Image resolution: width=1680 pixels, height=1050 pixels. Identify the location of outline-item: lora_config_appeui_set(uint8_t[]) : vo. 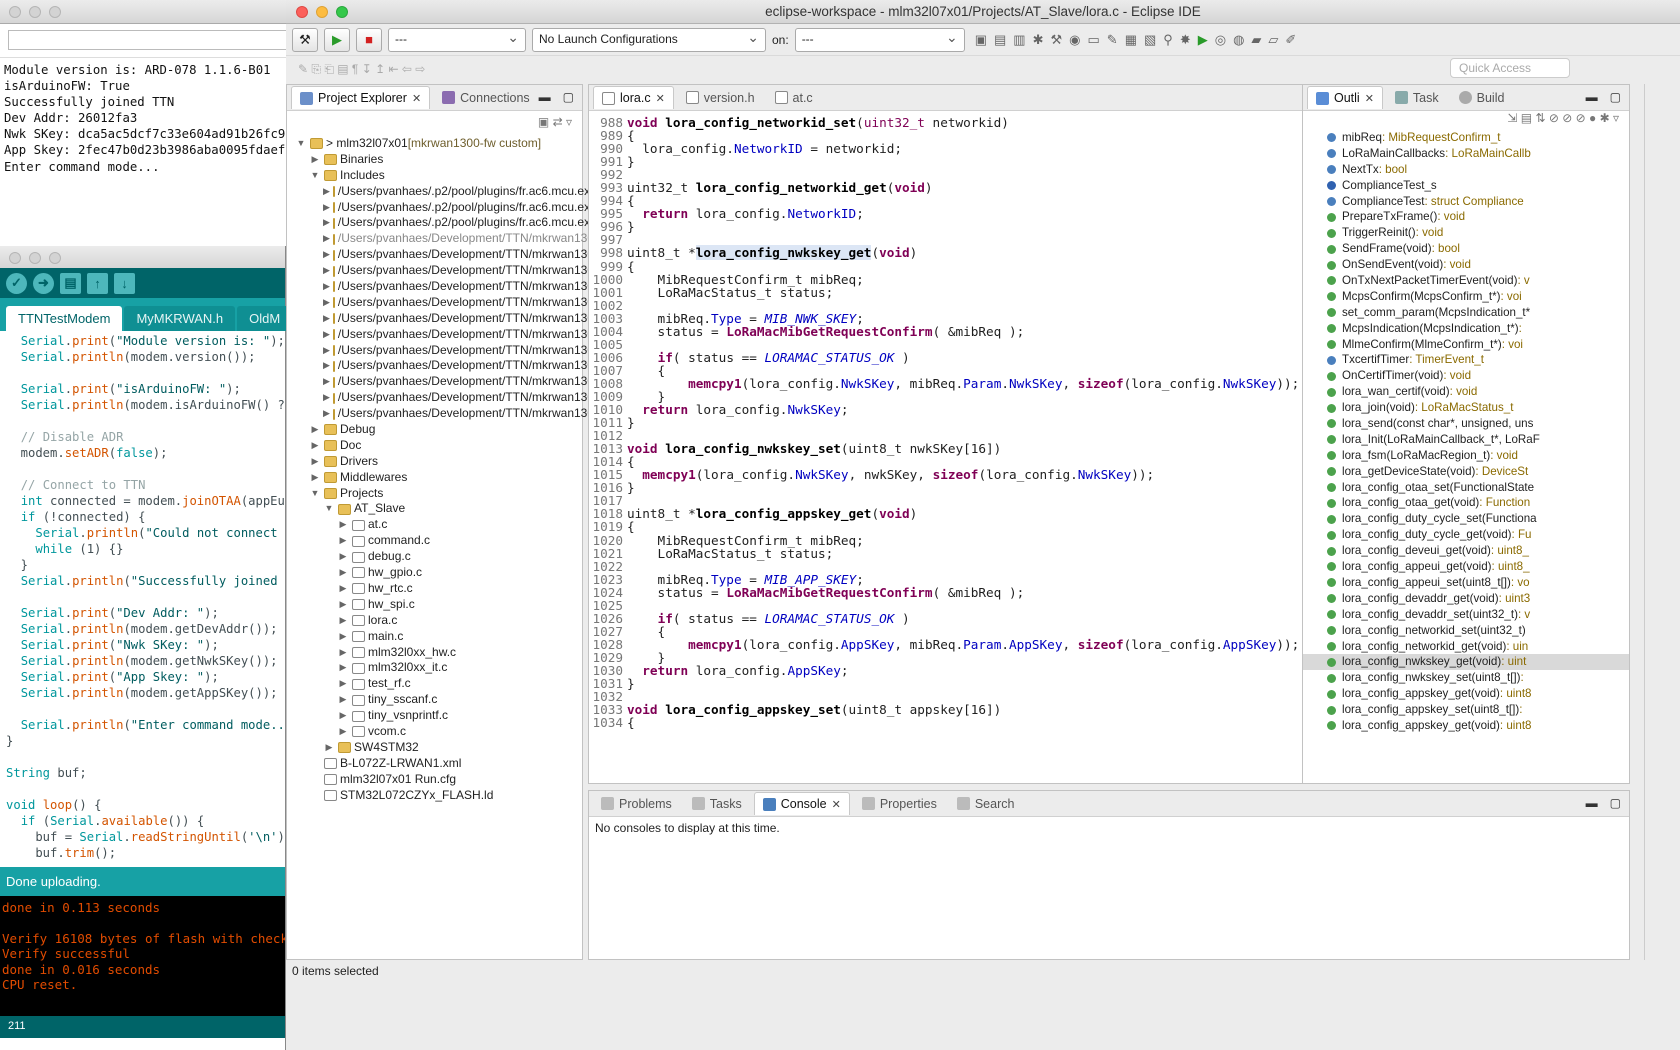
(1466, 583).